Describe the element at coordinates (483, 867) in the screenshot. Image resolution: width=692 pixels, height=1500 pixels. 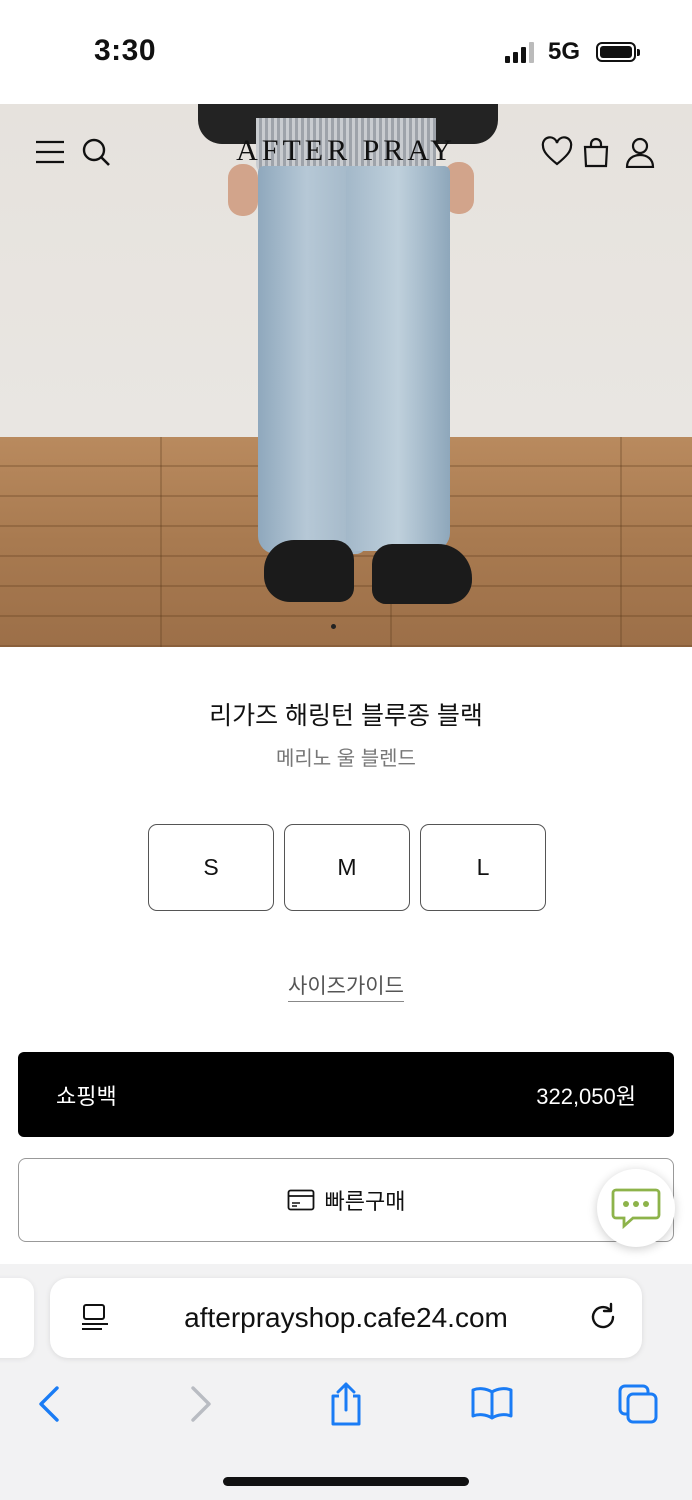
I see `size-option-l: L` at that location.